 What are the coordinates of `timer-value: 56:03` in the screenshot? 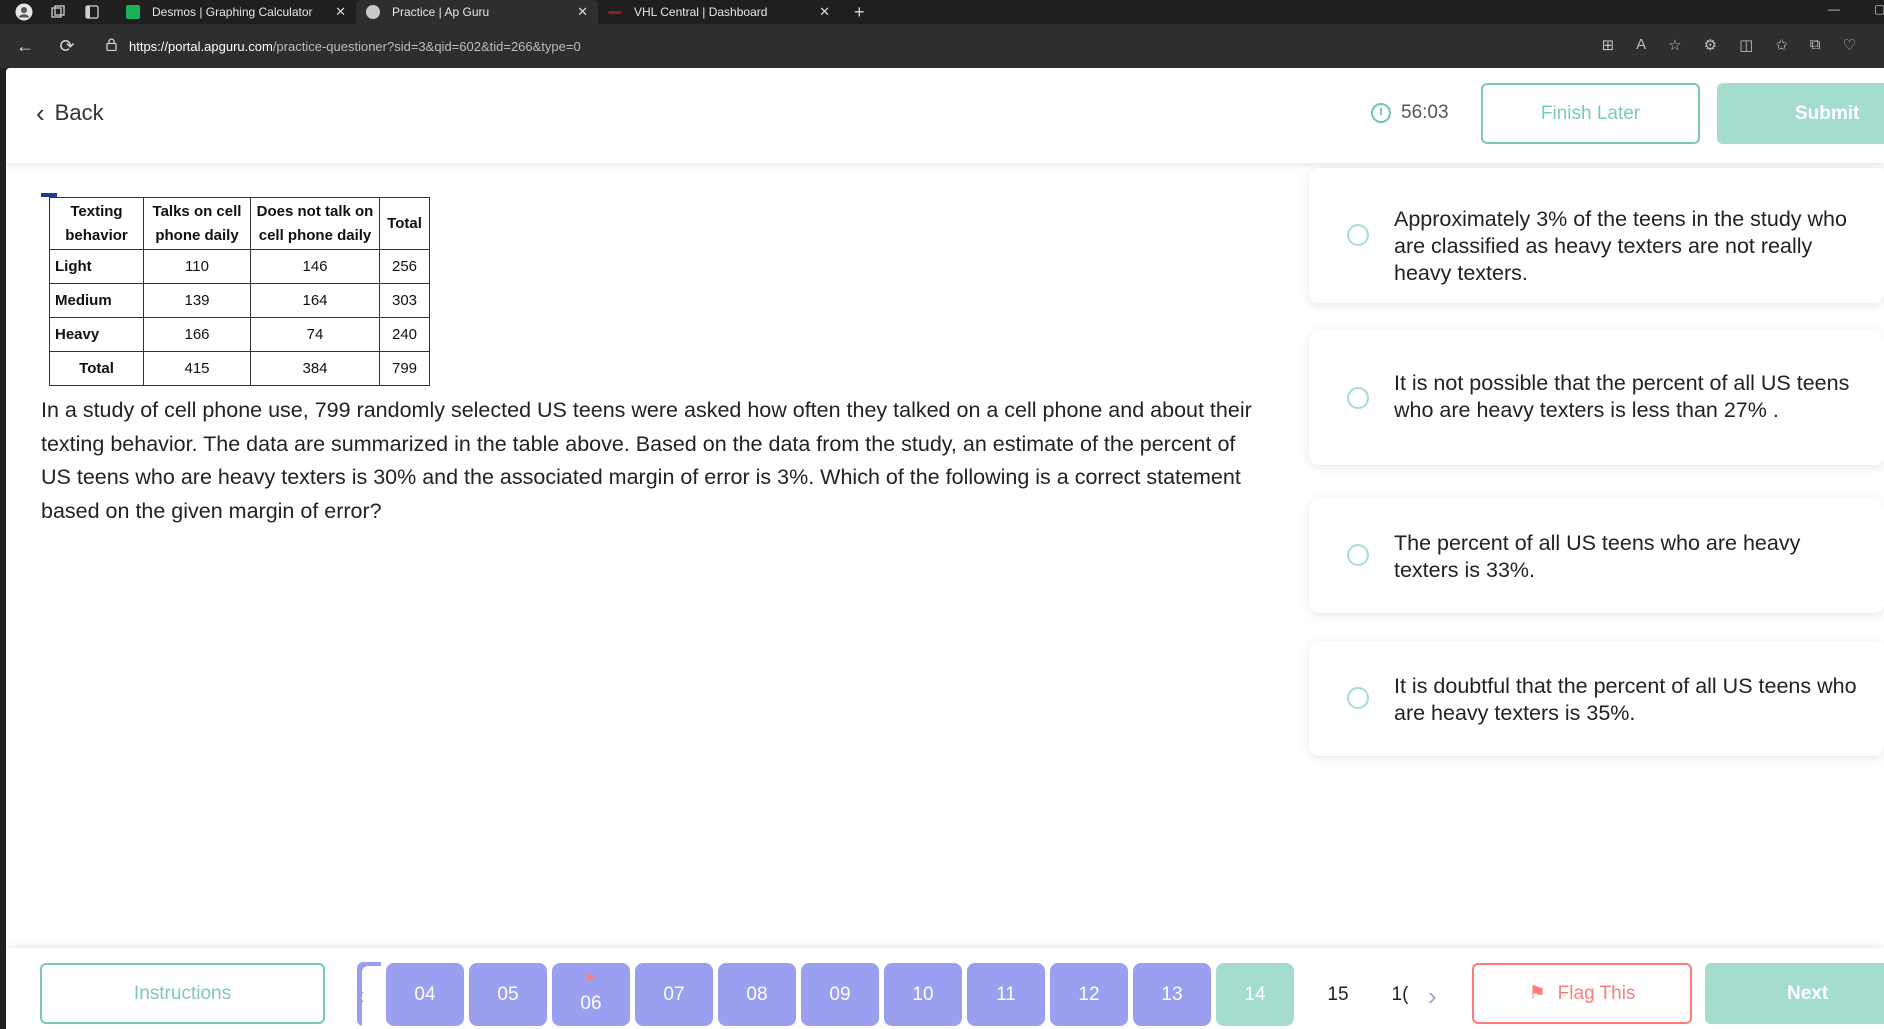 It's located at (1425, 112).